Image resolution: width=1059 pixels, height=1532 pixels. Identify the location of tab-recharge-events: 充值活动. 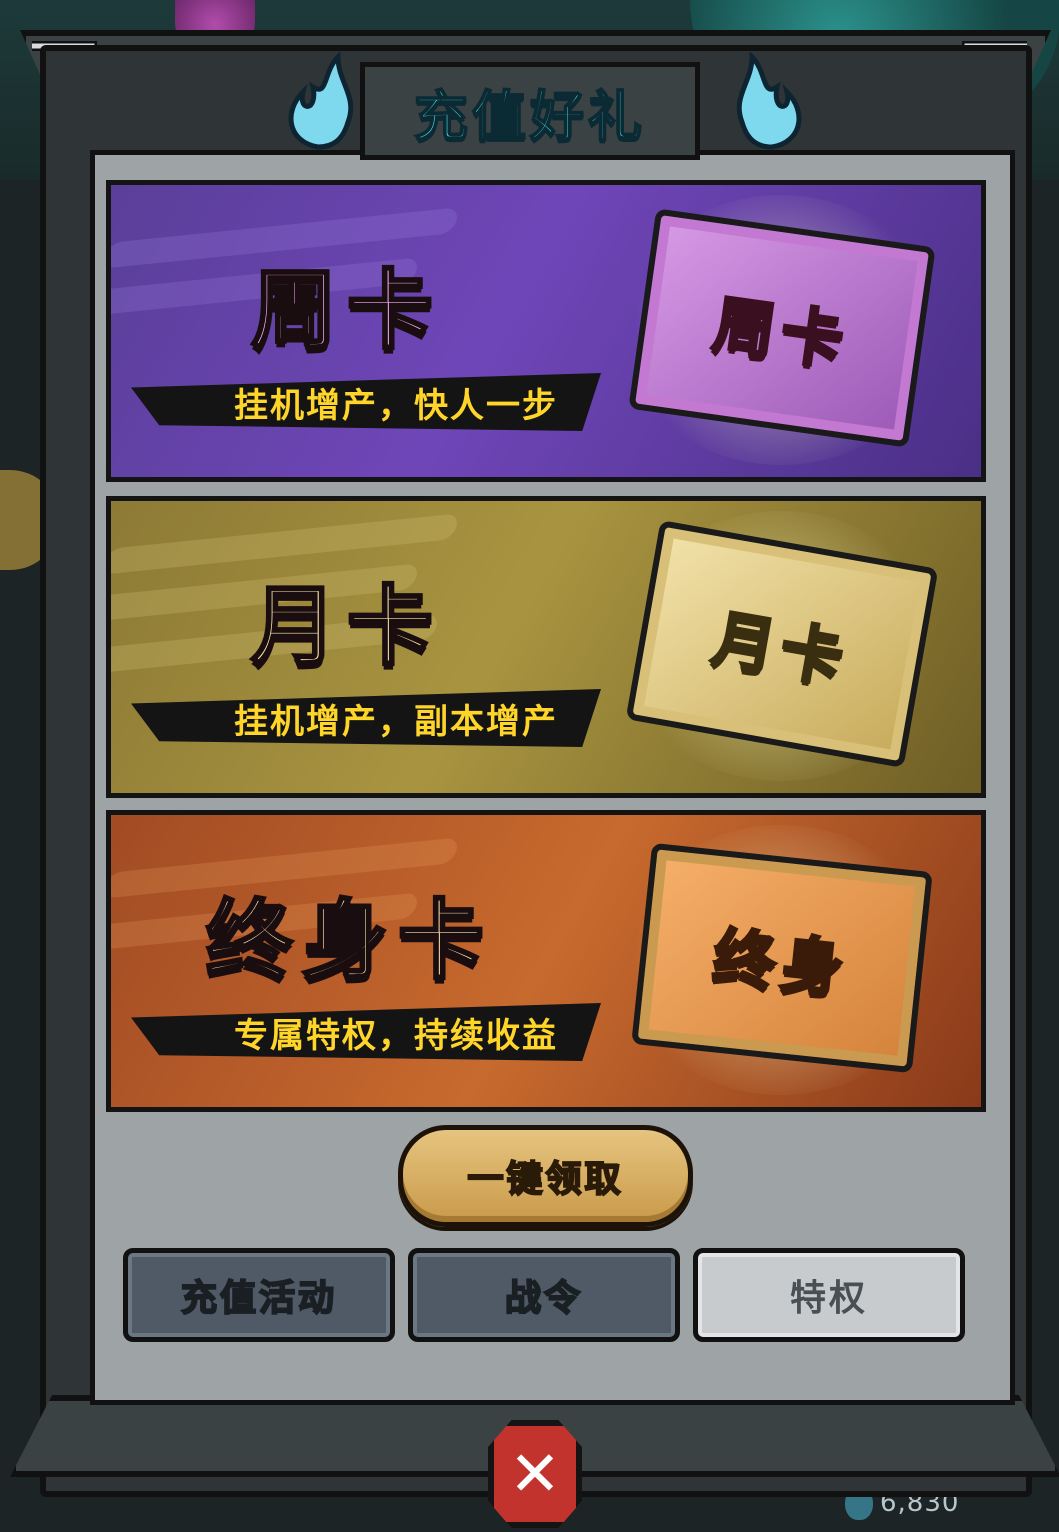
(259, 1295).